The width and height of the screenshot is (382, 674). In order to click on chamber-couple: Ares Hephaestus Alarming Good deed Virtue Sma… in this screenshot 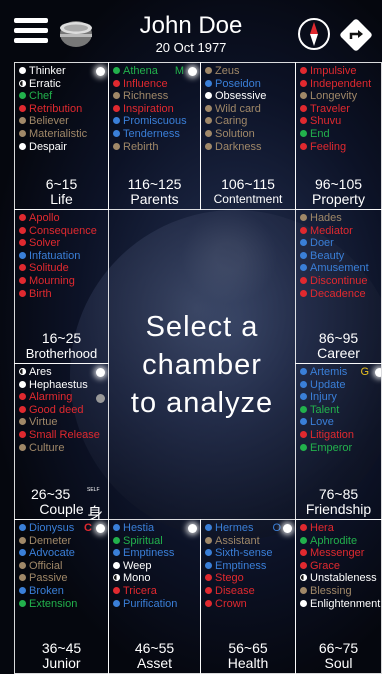, I will do `click(61, 441)`.